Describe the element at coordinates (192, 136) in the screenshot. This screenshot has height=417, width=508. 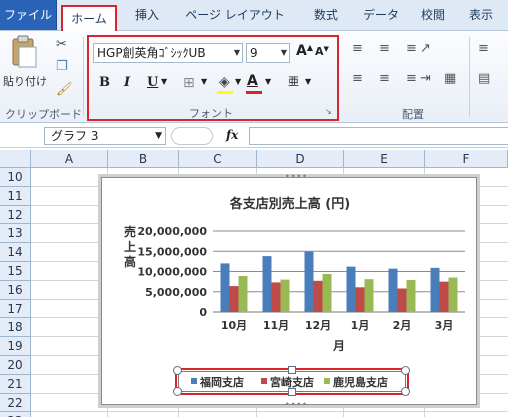
I see `formula-buttons` at that location.